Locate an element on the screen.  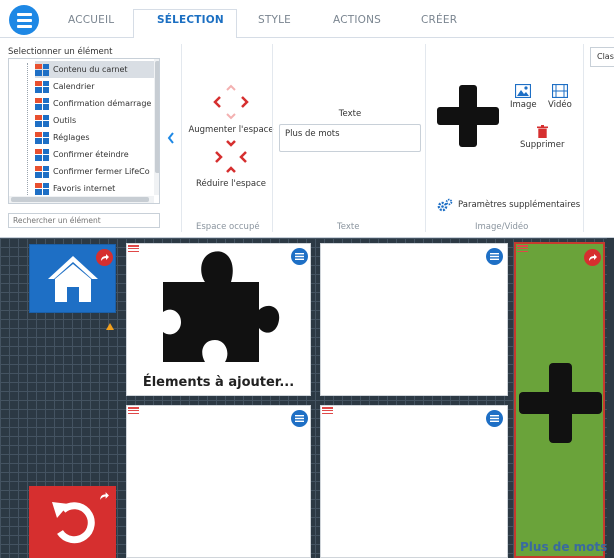
list-vertical-scrollbar is located at coordinates (156, 127).